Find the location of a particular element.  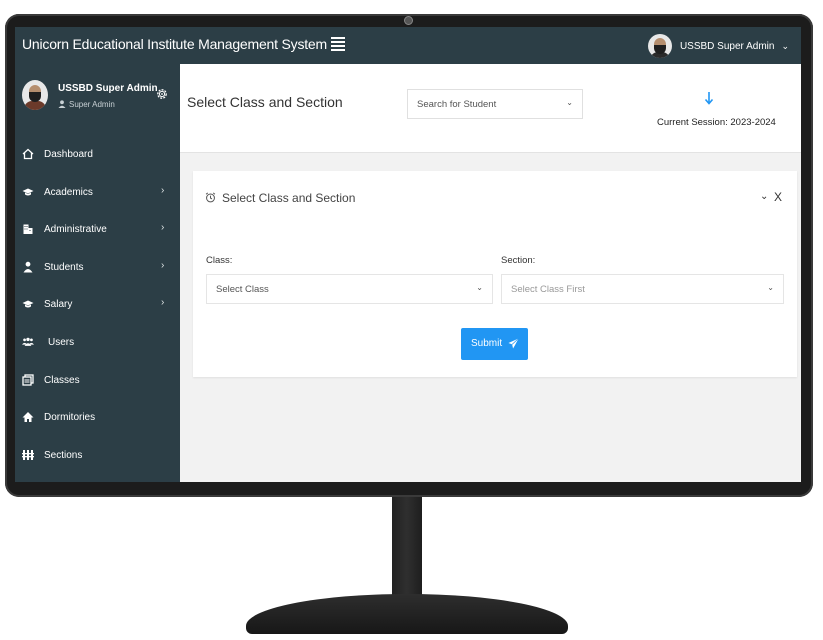

profile-avatar is located at coordinates (35, 95).